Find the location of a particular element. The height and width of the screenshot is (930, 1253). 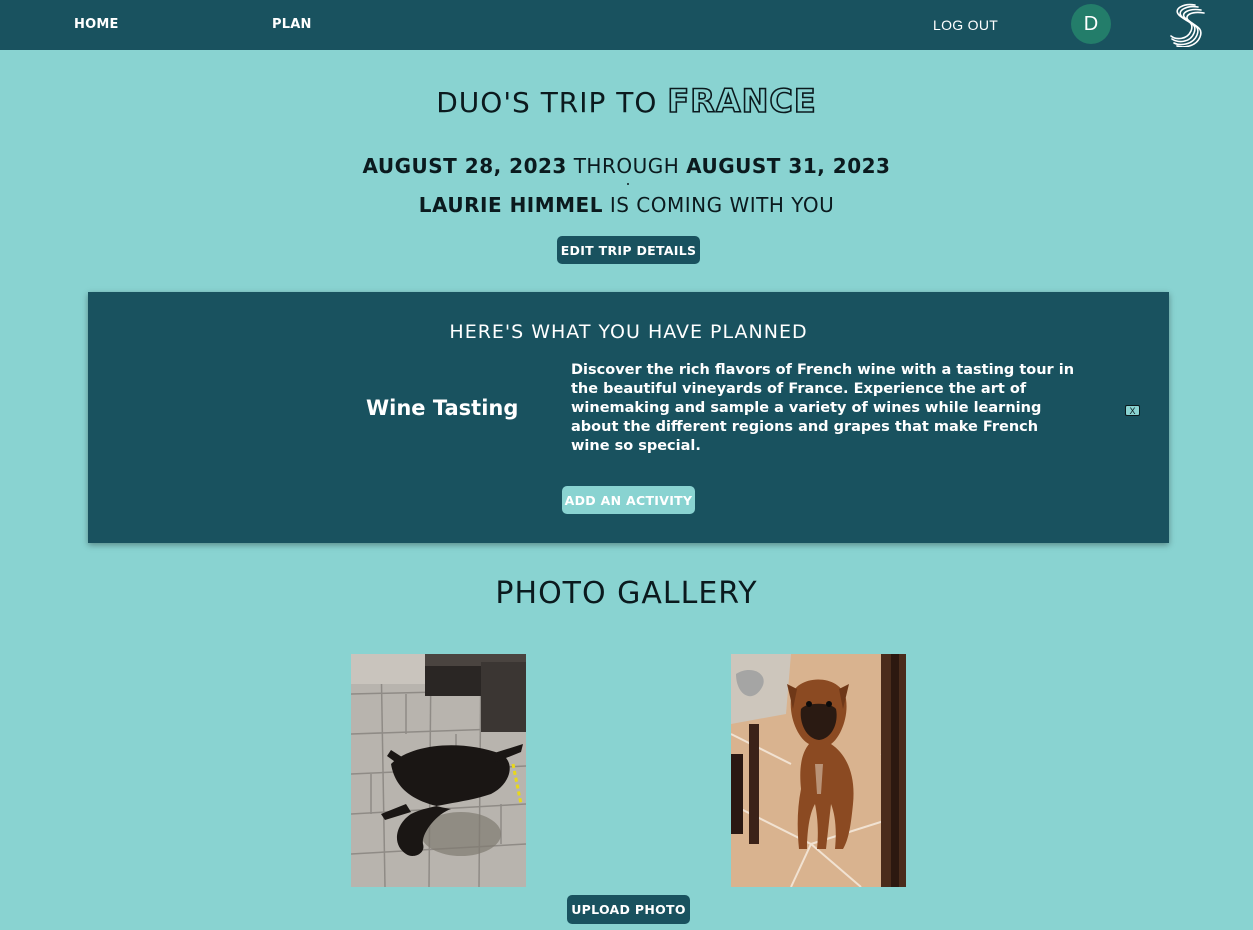

edit-trip-button: EDIT TRIP DETAILS is located at coordinates (628, 250).